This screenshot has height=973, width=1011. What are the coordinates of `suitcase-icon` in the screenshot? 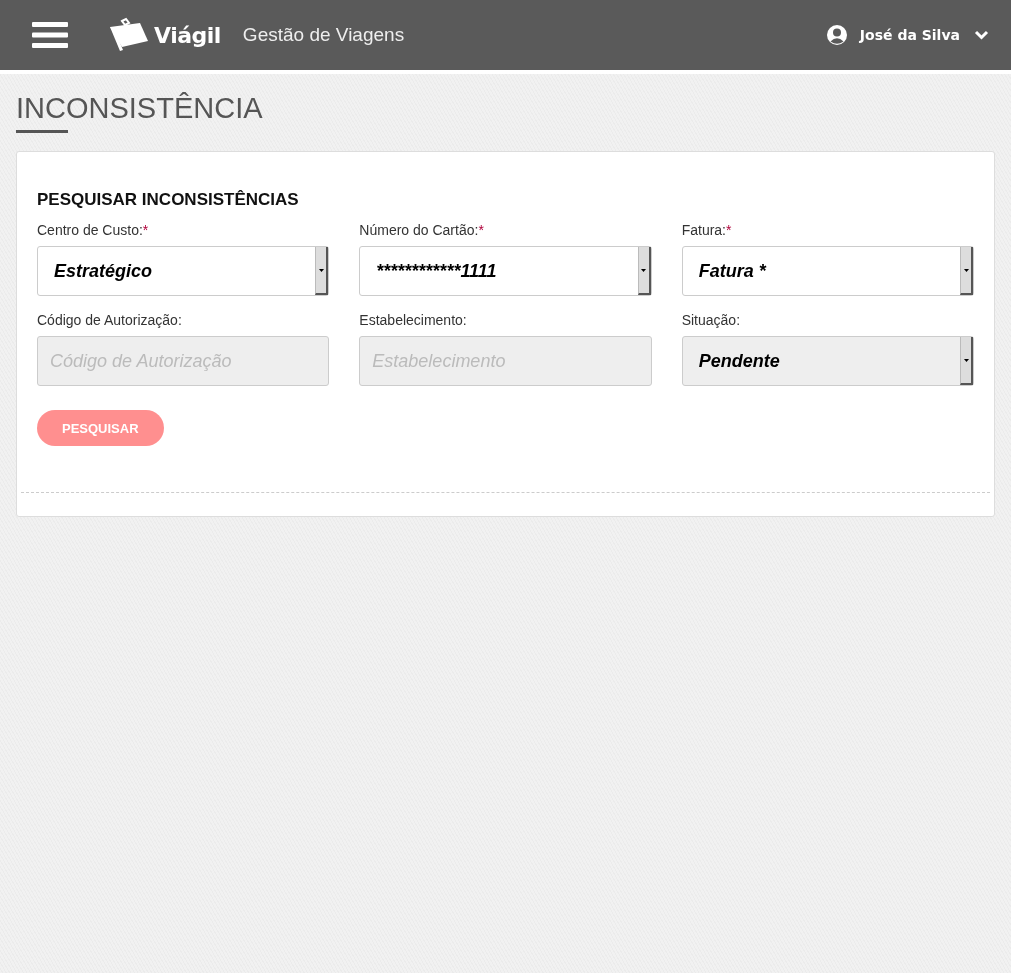 It's located at (129, 35).